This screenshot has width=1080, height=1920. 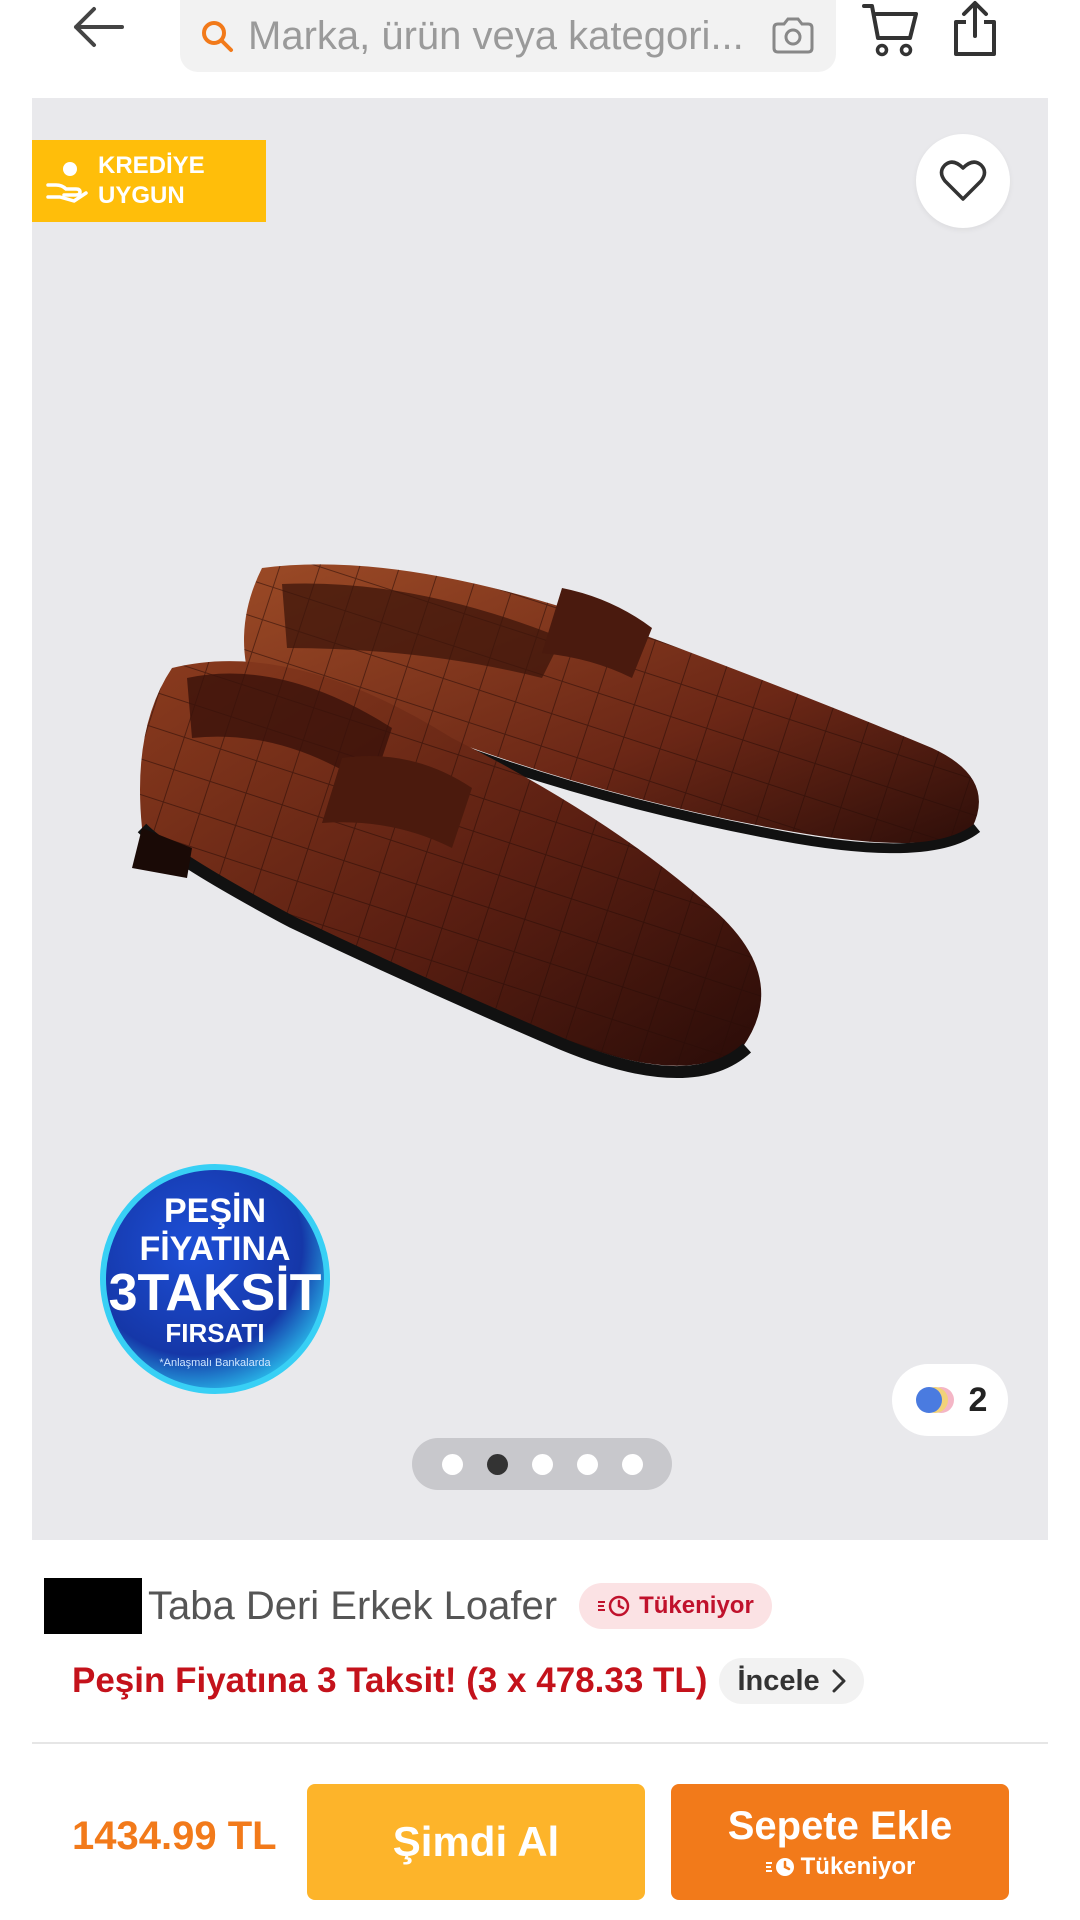 I want to click on back-button, so click(x=102, y=27).